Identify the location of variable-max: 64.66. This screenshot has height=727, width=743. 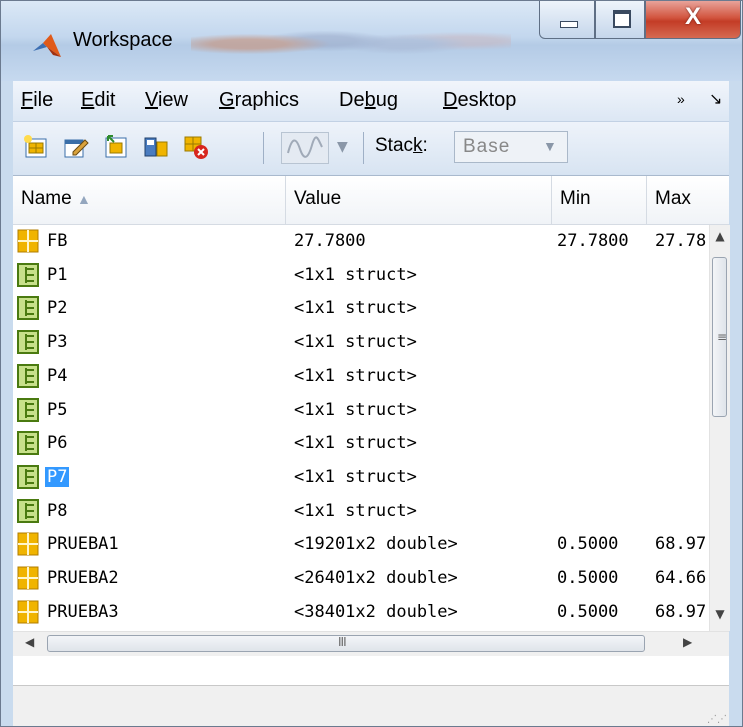
(681, 578).